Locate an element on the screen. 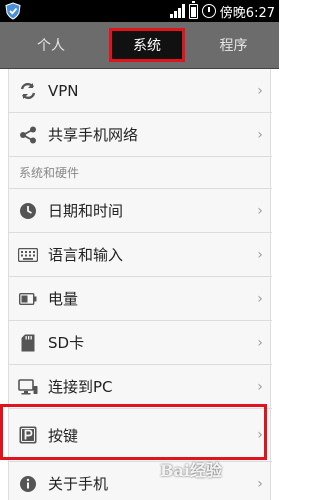 This screenshot has width=320, height=500. share-icon is located at coordinates (28, 135).